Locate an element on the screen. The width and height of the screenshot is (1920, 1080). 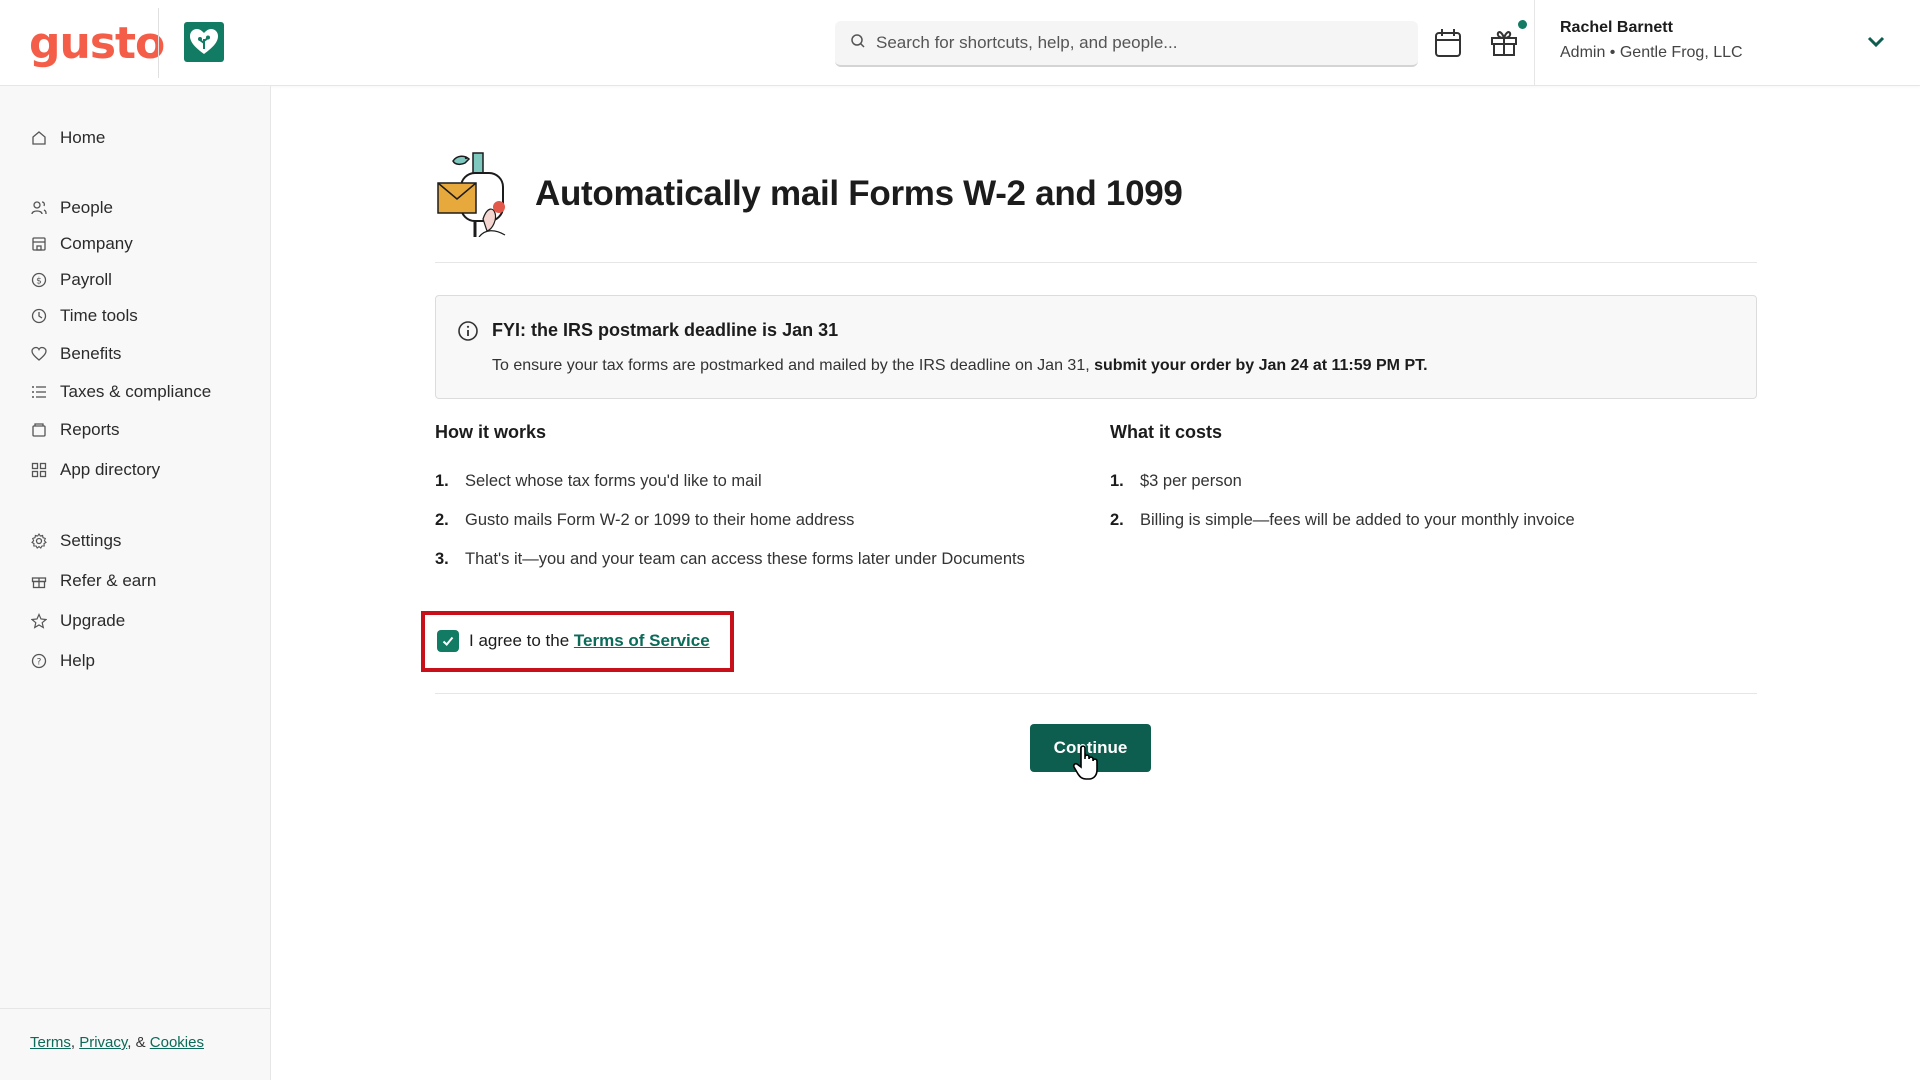
list-icon is located at coordinates (39, 392).